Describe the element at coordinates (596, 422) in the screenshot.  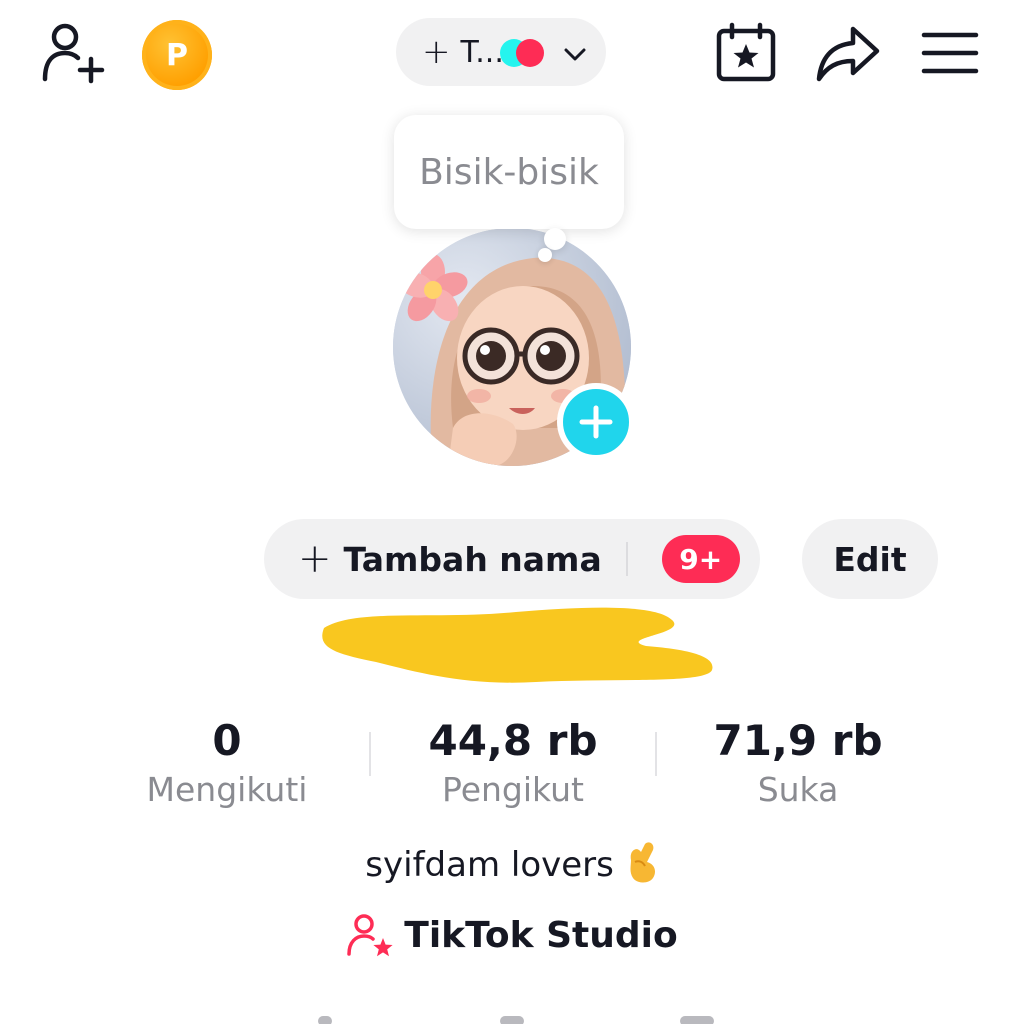
I see `add-avatar-button` at that location.